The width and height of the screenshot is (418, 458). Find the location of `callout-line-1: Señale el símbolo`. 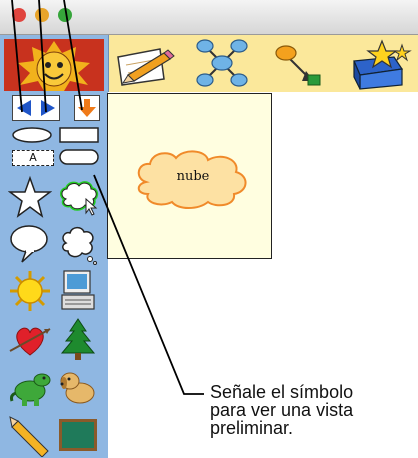

callout-line-1: Señale el símbolo is located at coordinates (282, 392).